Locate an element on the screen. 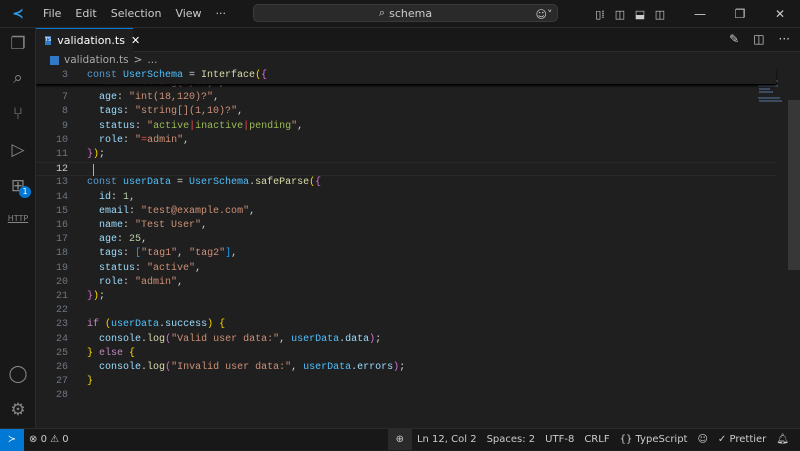 The width and height of the screenshot is (800, 451). code-line: 9 status: "active|inactive|pending", is located at coordinates (406, 127).